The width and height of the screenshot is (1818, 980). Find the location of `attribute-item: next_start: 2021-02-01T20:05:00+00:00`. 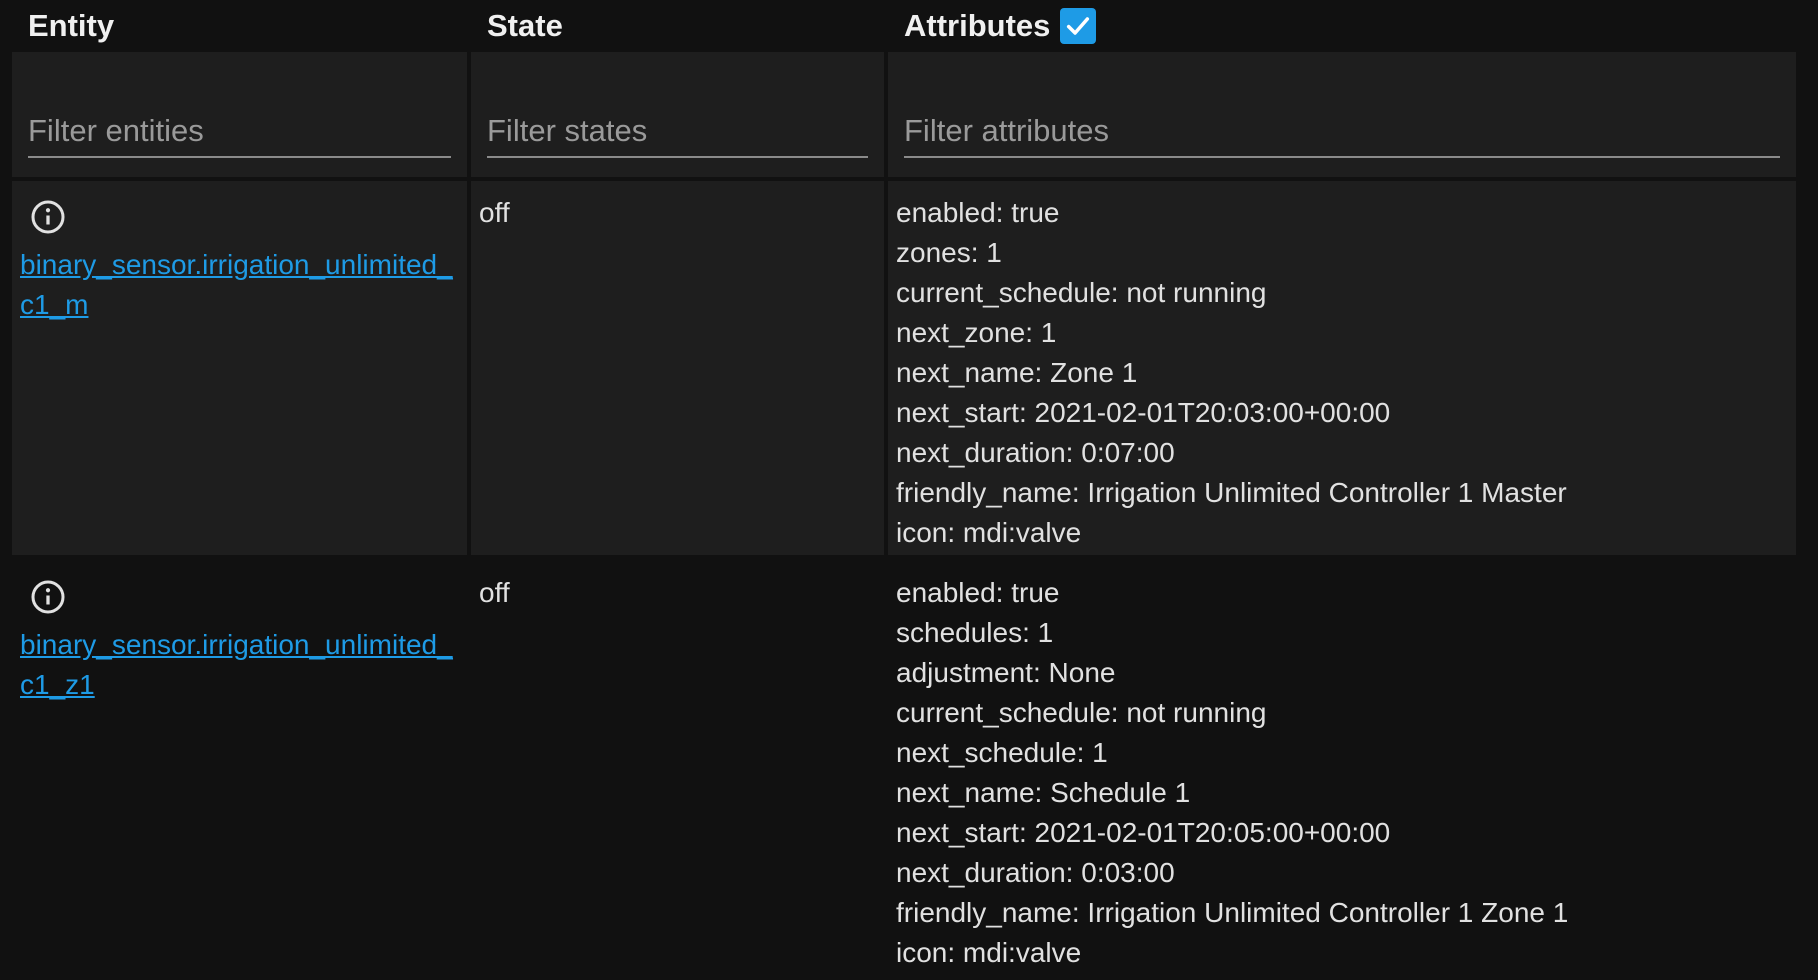

attribute-item: next_start: 2021-02-01T20:05:00+00:00 is located at coordinates (1143, 832).